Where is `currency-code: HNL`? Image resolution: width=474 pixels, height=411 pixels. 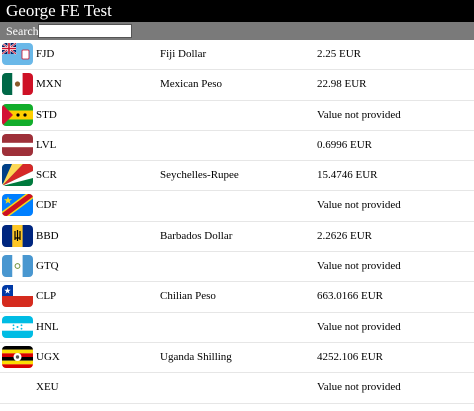
currency-code: HNL is located at coordinates (47, 326).